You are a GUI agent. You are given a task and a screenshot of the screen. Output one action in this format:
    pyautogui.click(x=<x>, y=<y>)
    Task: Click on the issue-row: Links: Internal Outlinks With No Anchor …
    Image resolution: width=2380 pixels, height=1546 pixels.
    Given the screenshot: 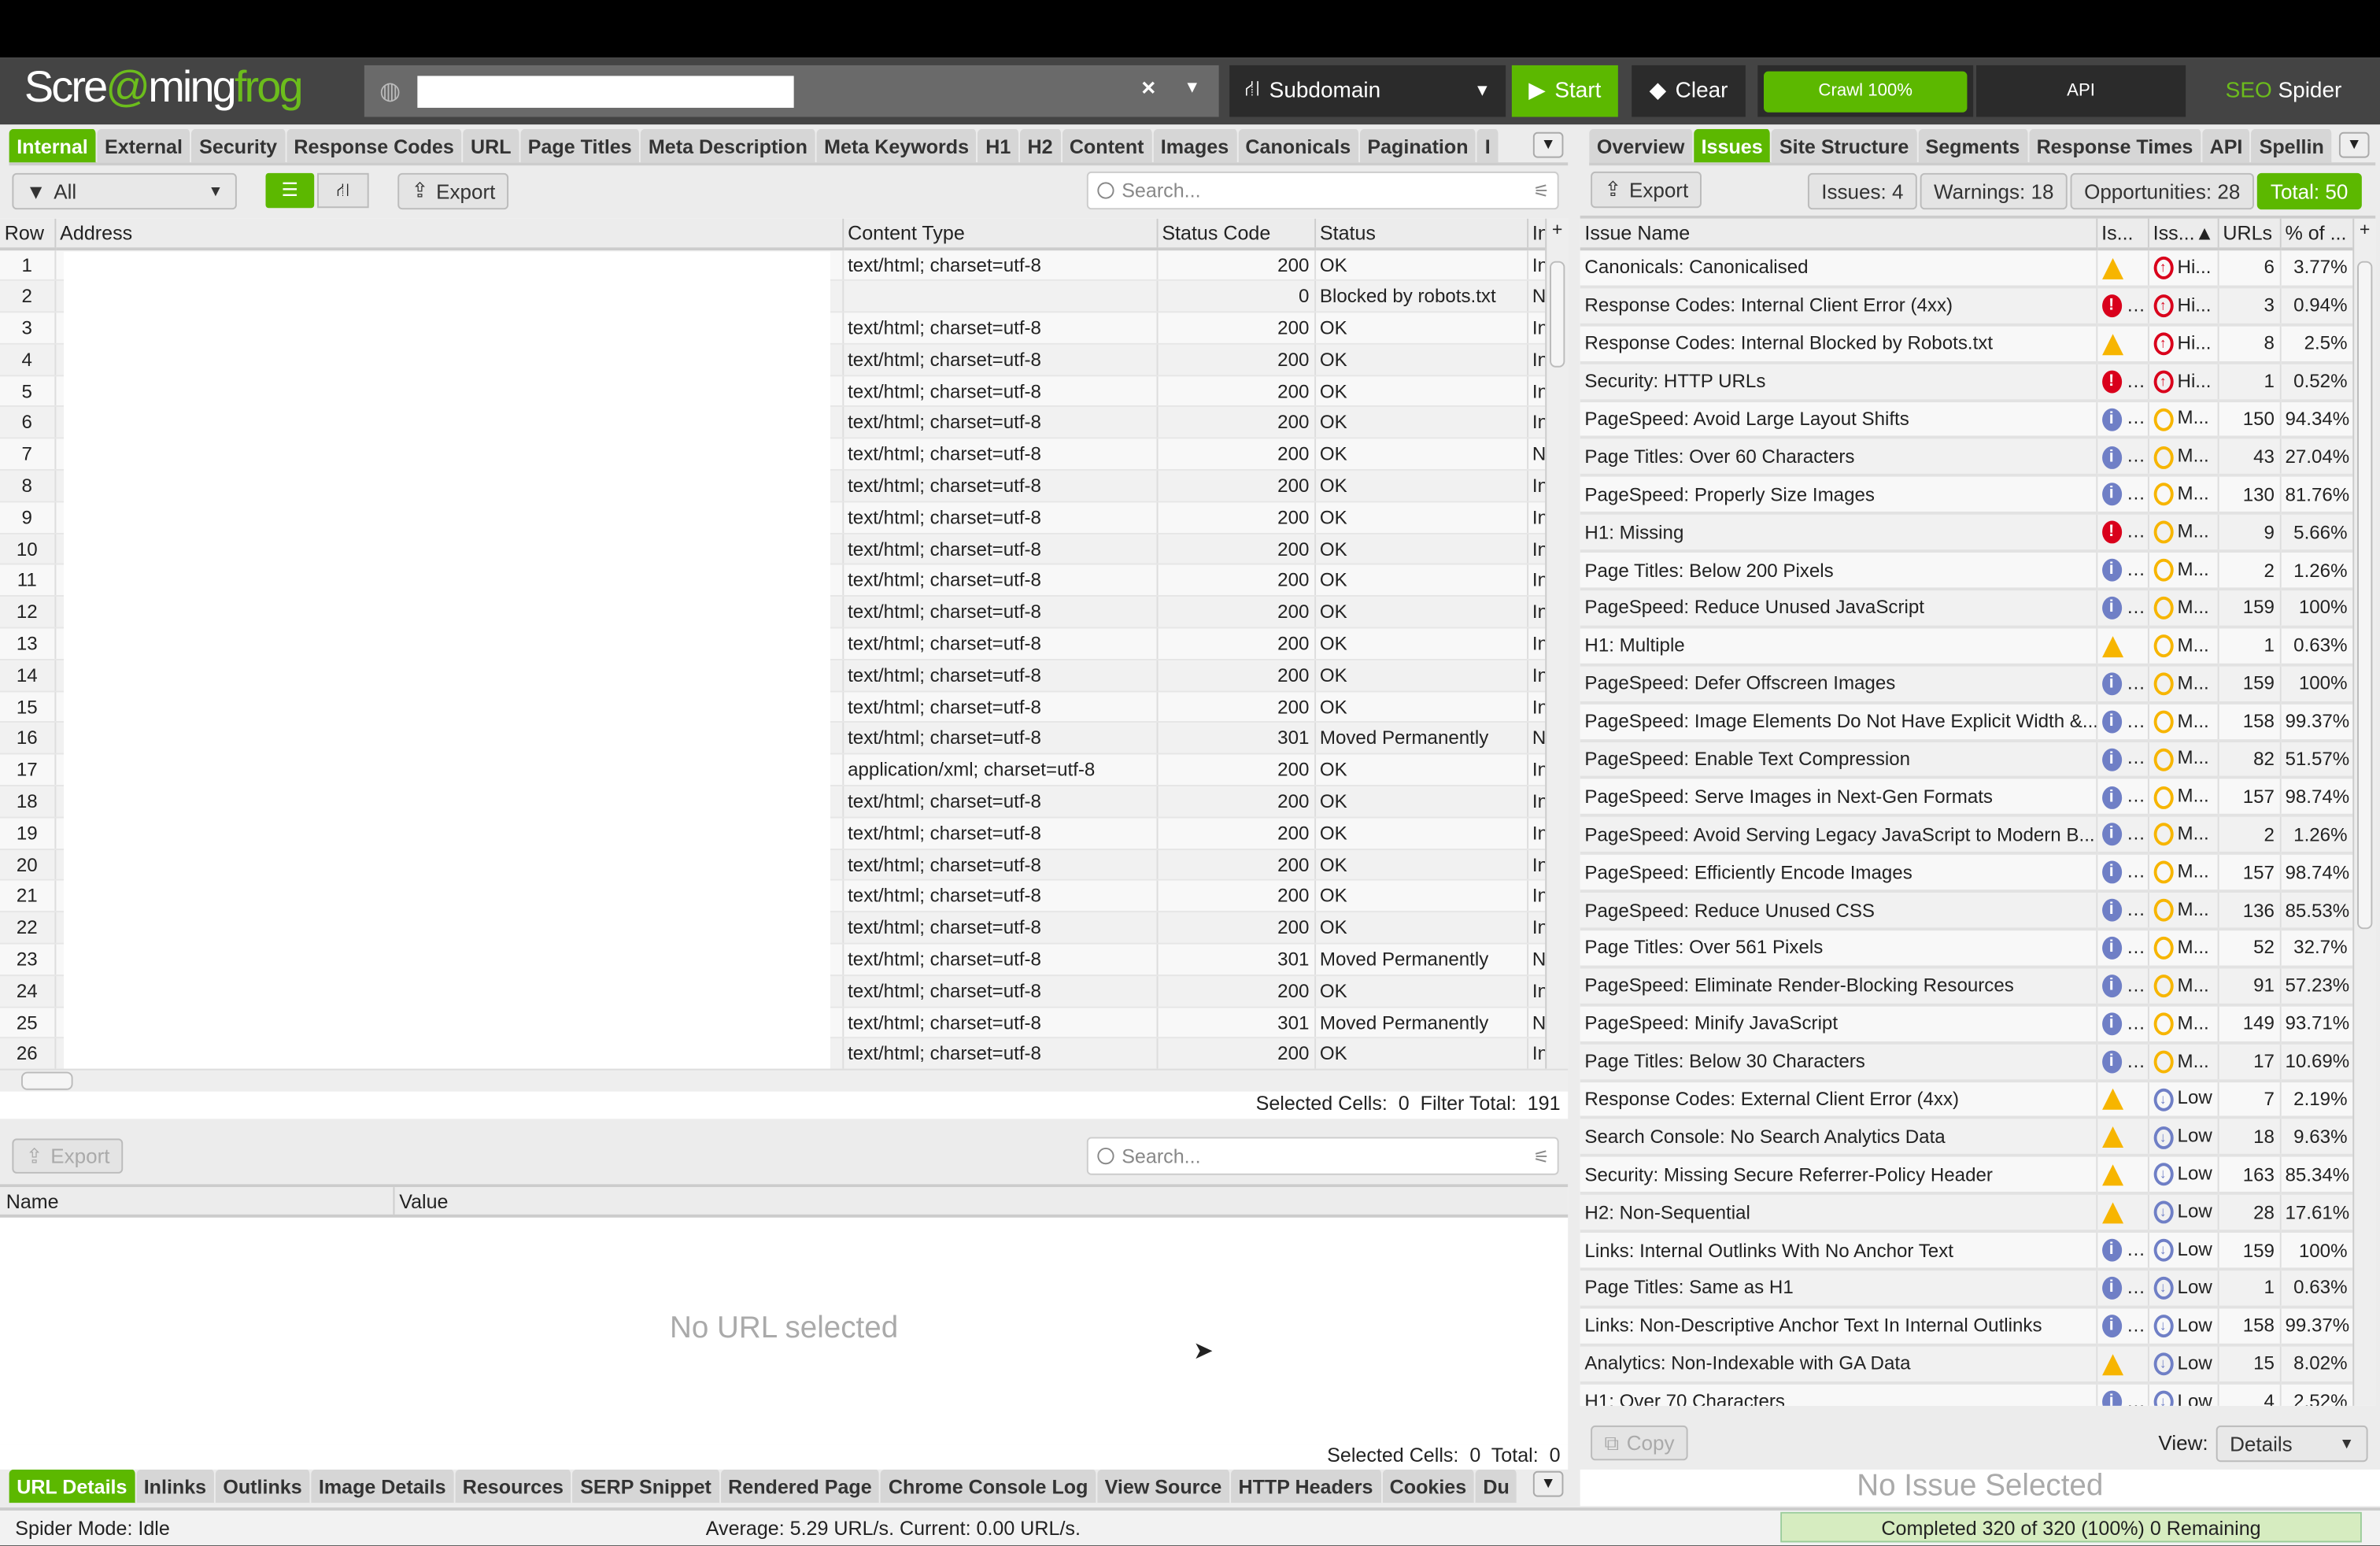 What is the action you would take?
    pyautogui.click(x=1967, y=1251)
    